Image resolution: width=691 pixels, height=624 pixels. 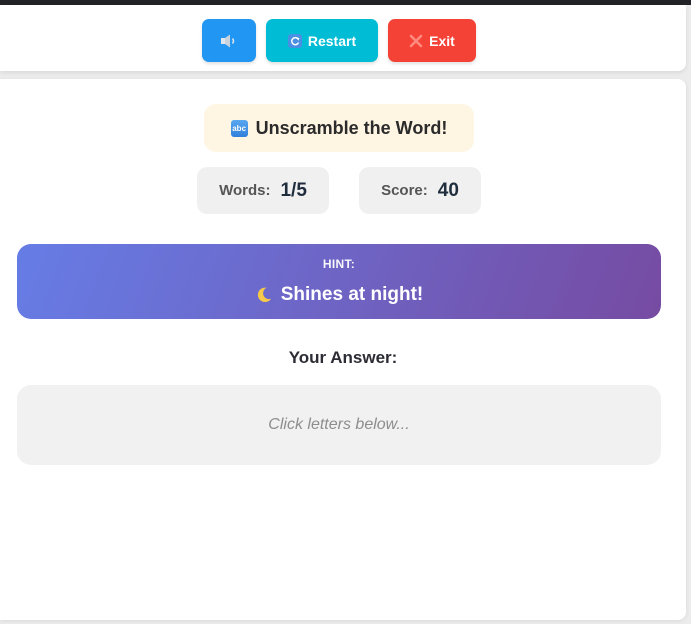 I want to click on restart-icon, so click(x=294, y=40).